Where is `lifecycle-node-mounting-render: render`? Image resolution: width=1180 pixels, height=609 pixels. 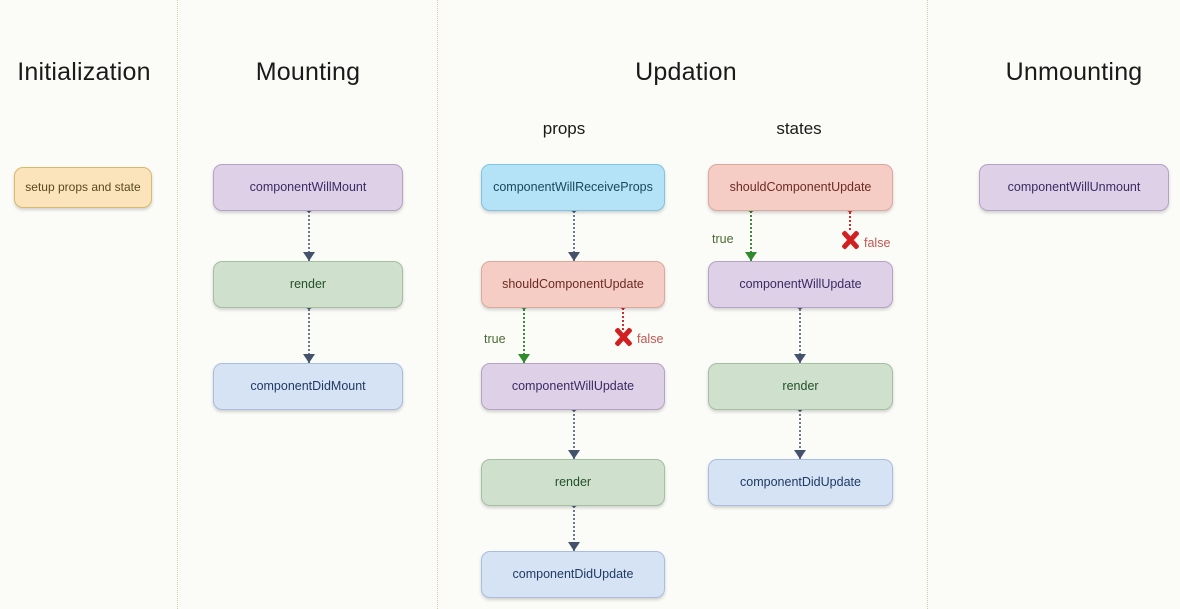
lifecycle-node-mounting-render: render is located at coordinates (308, 284).